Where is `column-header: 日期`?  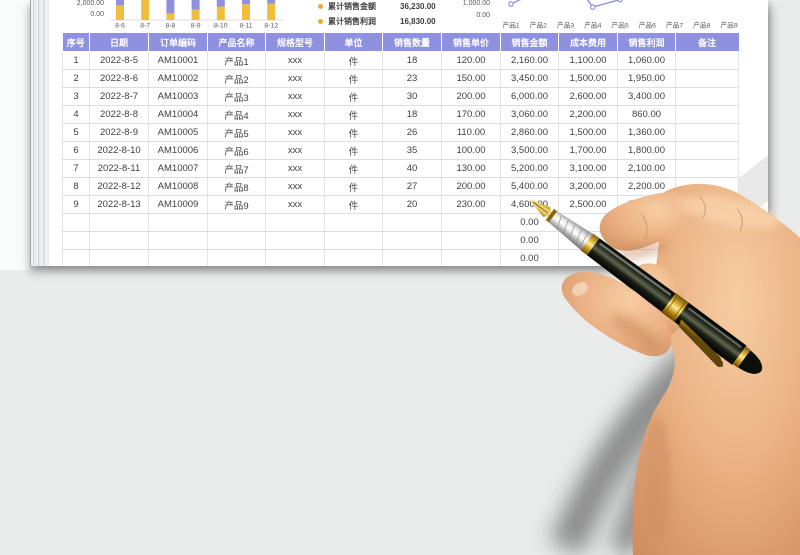
column-header: 日期 is located at coordinates (119, 42).